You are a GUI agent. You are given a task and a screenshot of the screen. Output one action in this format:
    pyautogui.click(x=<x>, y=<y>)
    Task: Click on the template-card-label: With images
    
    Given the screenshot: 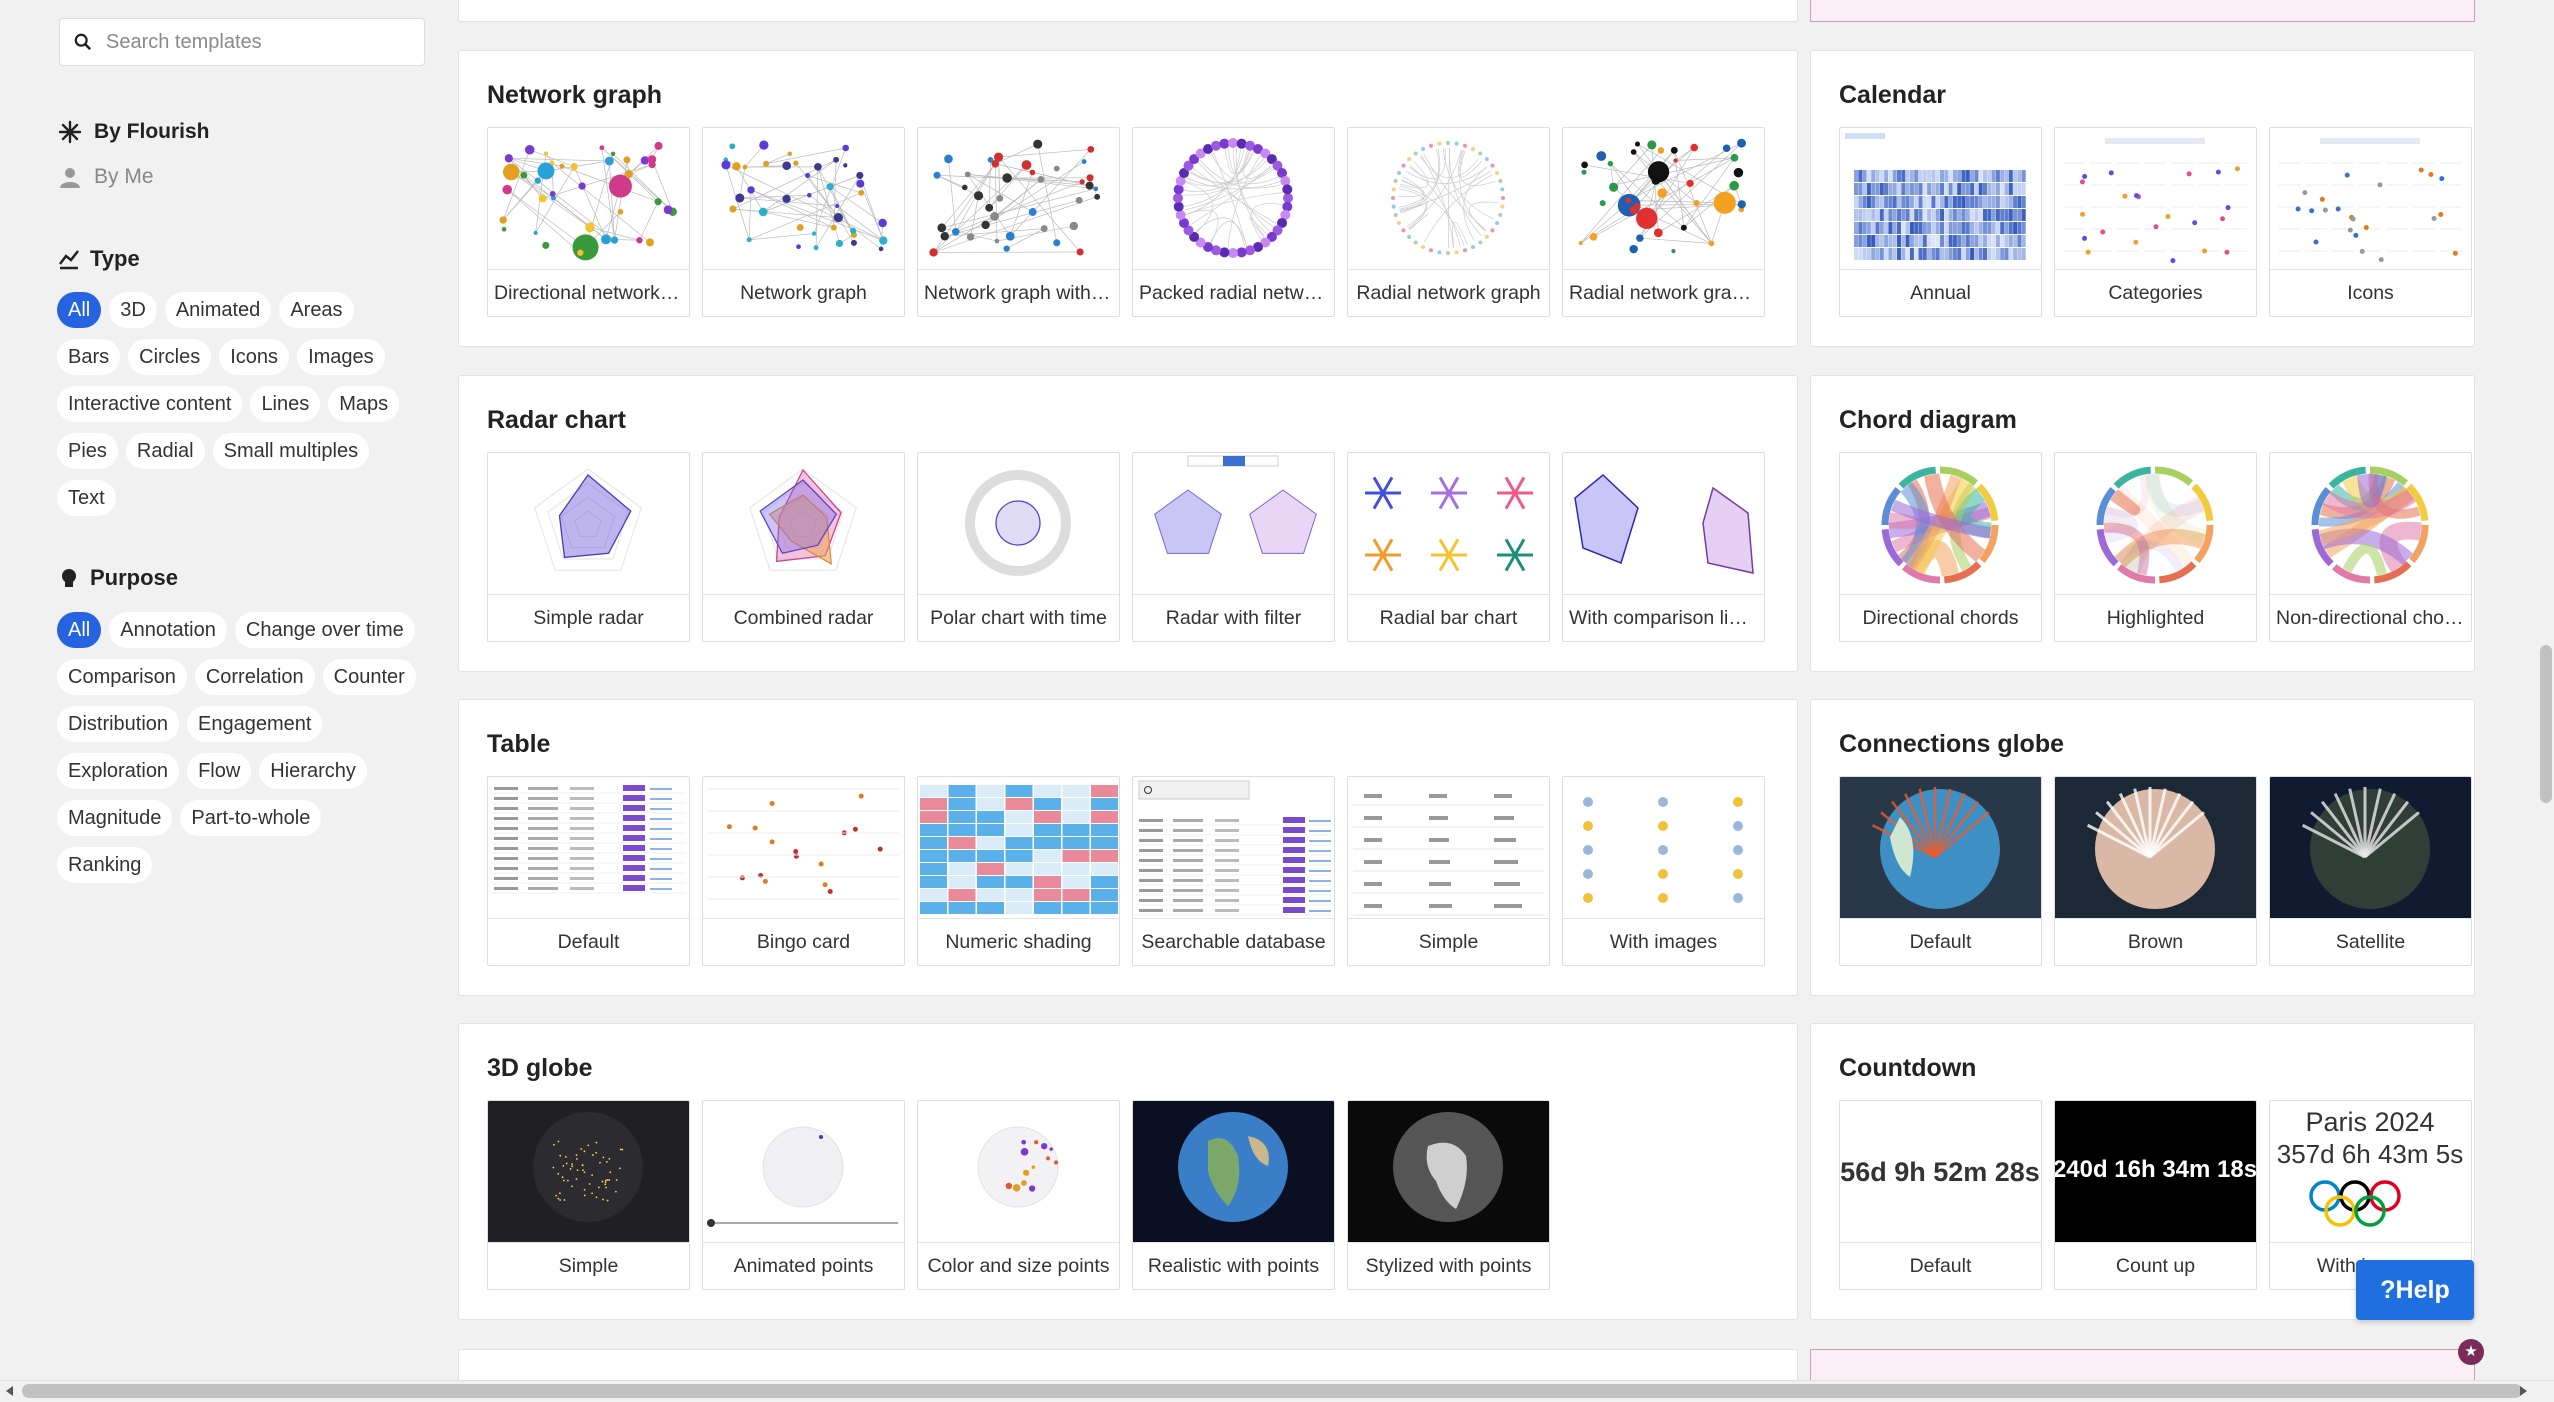 What is the action you would take?
    pyautogui.click(x=1663, y=941)
    